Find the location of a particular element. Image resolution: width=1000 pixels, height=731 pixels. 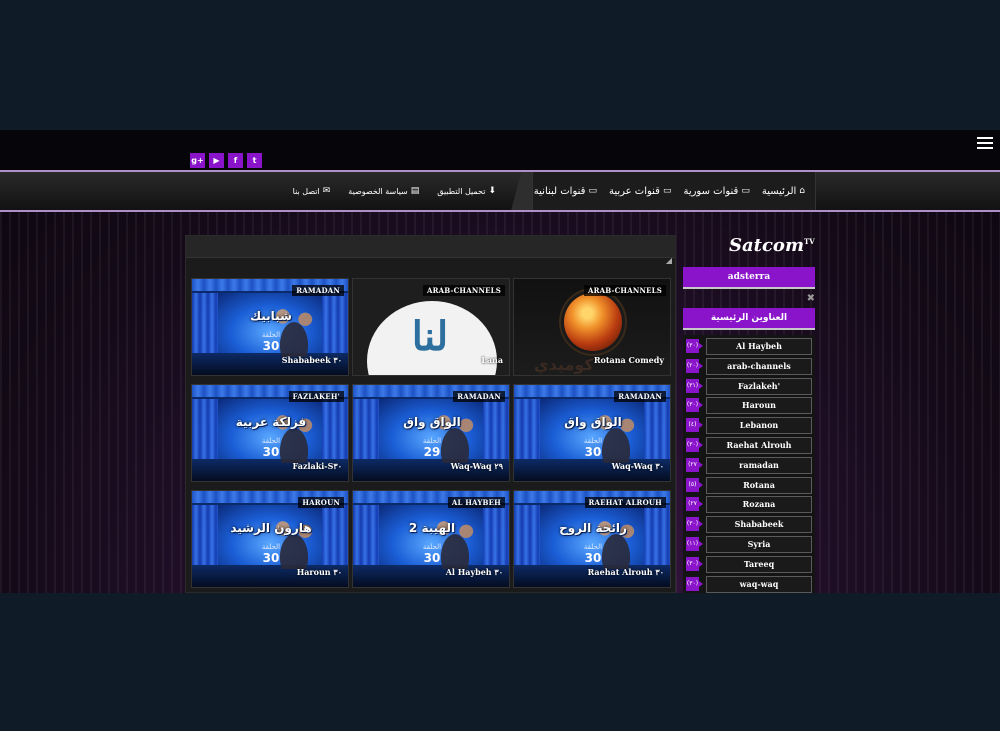

social-links: g+ ▶ f t is located at coordinates (226, 160).